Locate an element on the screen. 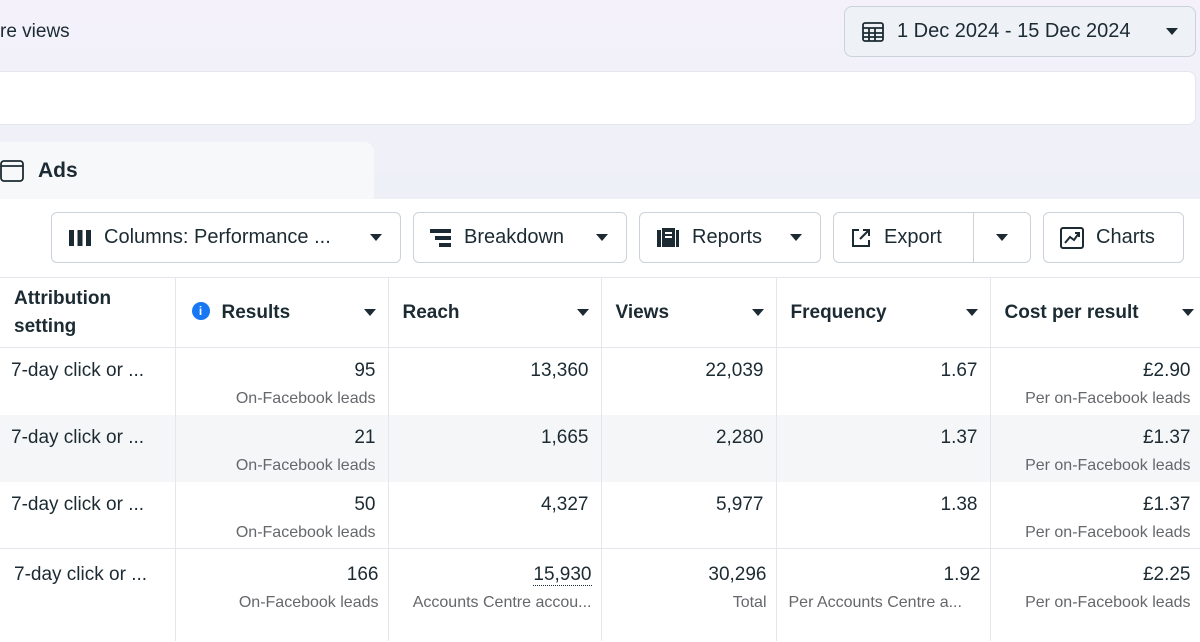  date-range-label: 1 Dec 2024 - 15 Dec 2024 is located at coordinates (1014, 31).